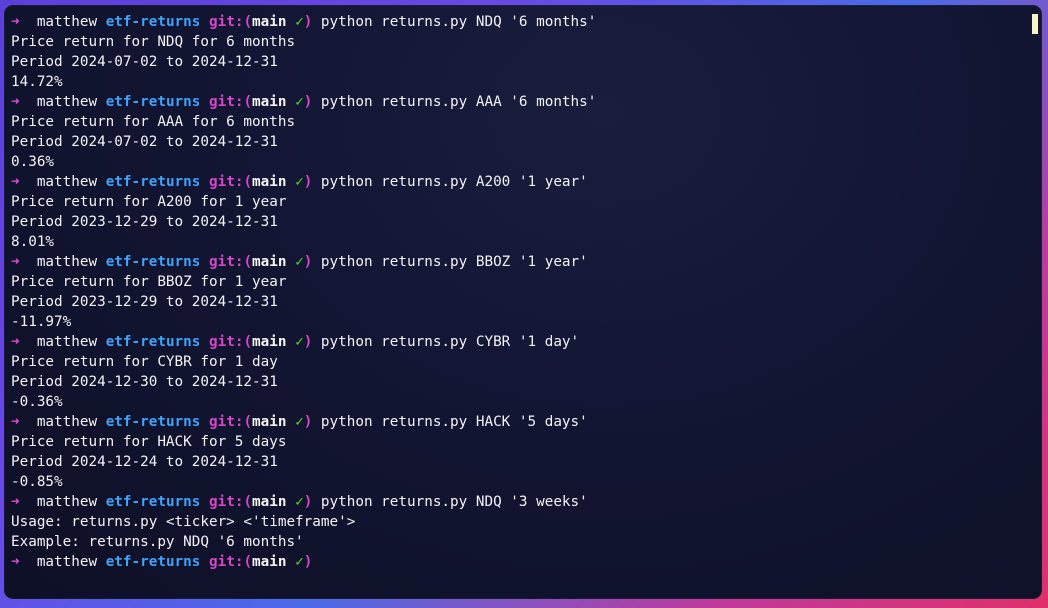 Image resolution: width=1048 pixels, height=608 pixels. Describe the element at coordinates (144, 362) in the screenshot. I see `output-line: Price return for CYBR for 1 day` at that location.